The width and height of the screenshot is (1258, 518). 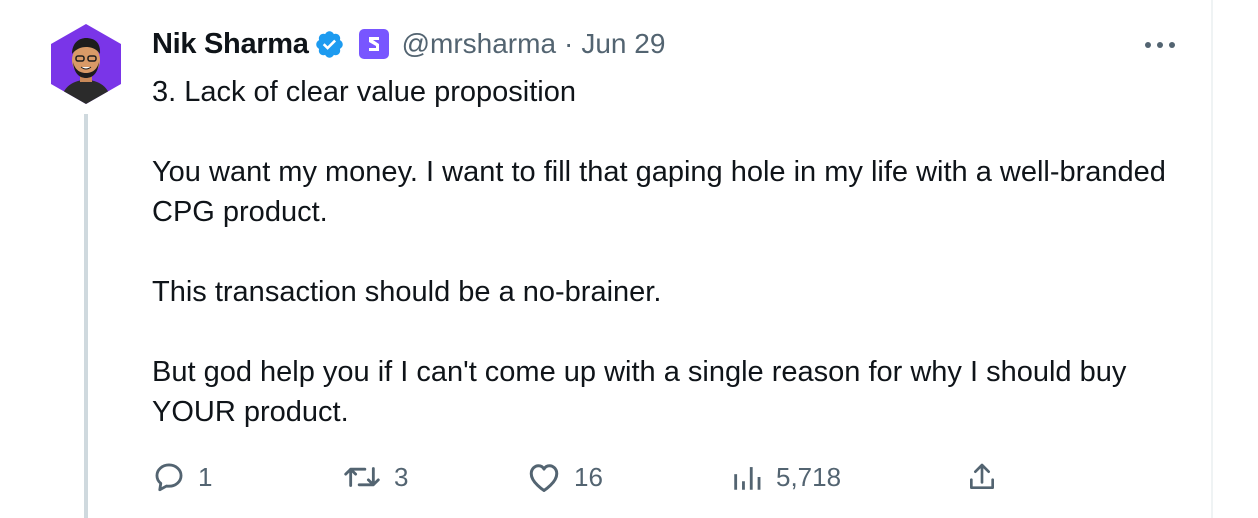 I want to click on views-icon, so click(x=747, y=478).